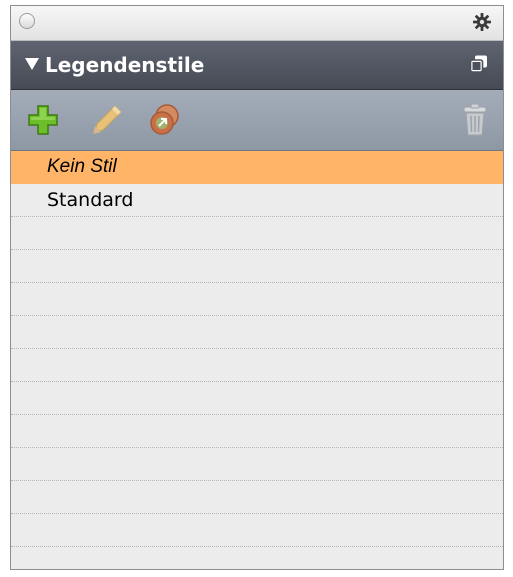 The image size is (513, 577). Describe the element at coordinates (32, 64) in the screenshot. I see `disclosure-triangle-icon` at that location.